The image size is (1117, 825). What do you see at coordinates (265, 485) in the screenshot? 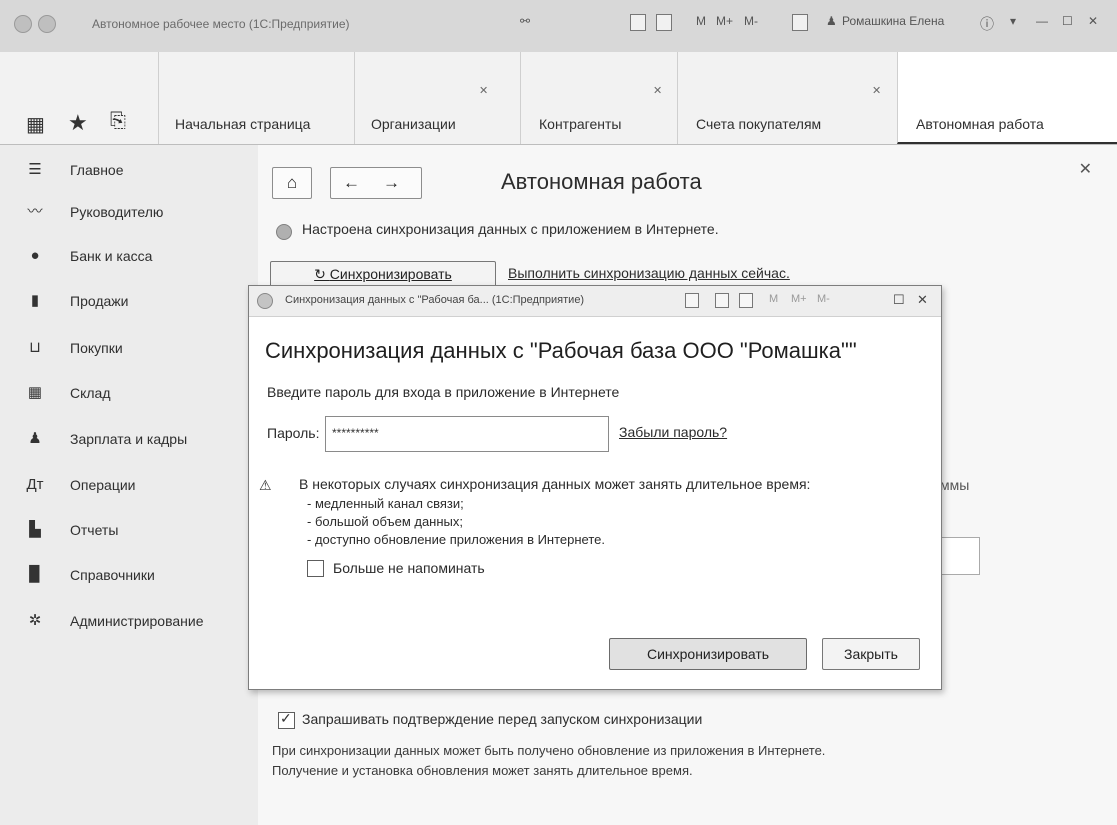
I see `warning-icon: ⚠` at bounding box center [265, 485].